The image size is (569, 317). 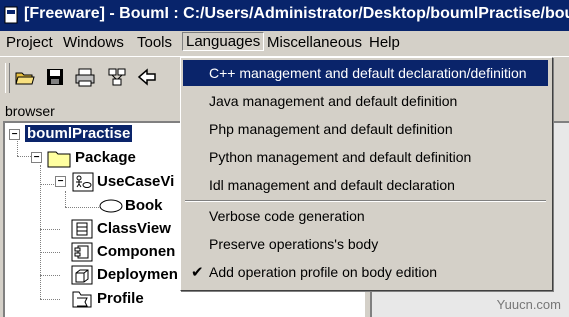 I want to click on profile-icon, so click(x=82, y=299).